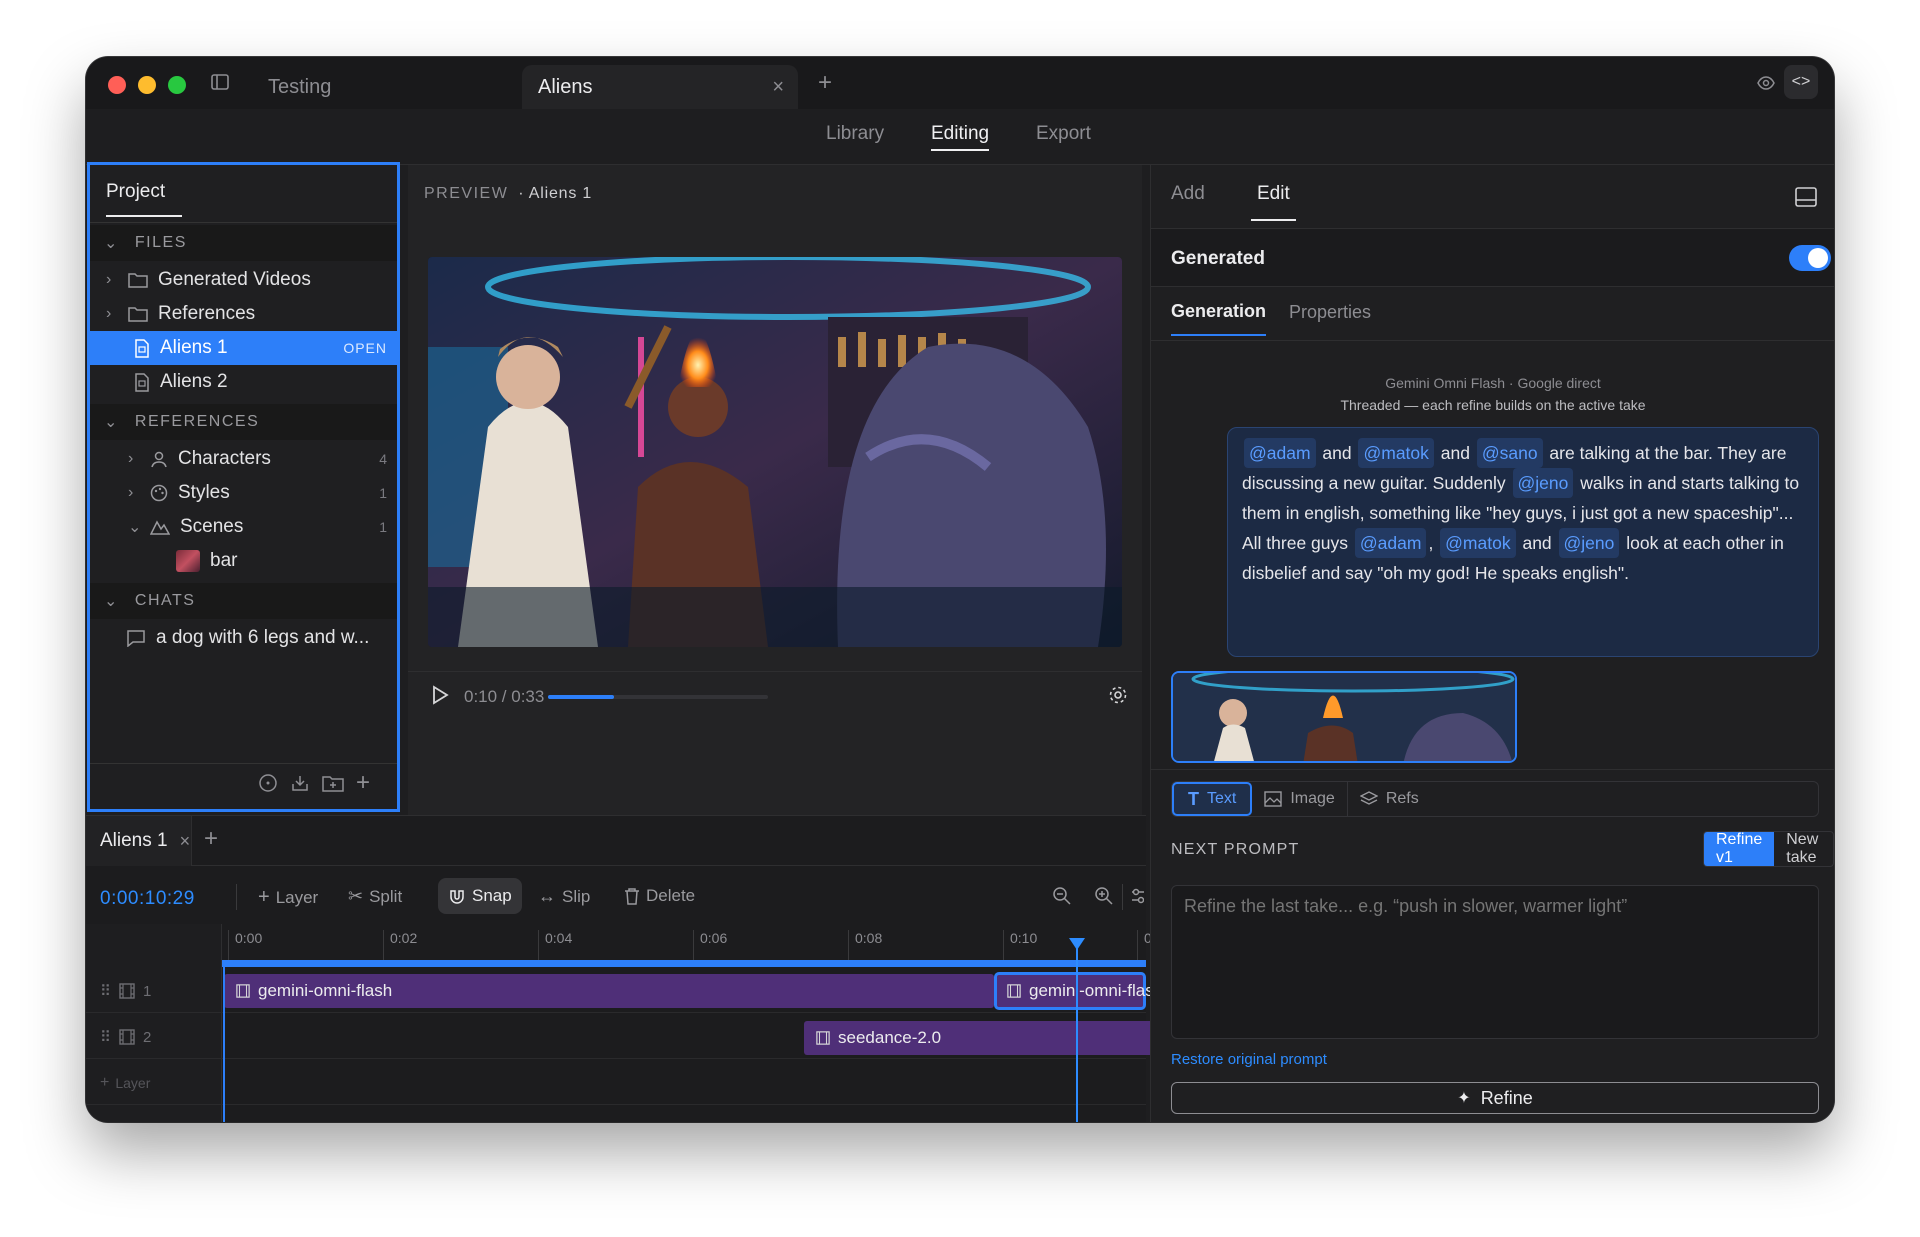  I want to click on sliders-icon, so click(1138, 896).